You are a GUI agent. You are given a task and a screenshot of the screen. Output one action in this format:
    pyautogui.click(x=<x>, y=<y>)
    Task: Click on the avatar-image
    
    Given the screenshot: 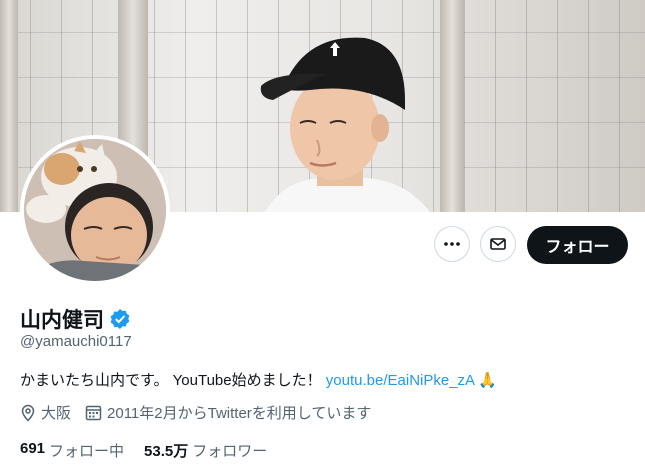 What is the action you would take?
    pyautogui.click(x=95, y=210)
    